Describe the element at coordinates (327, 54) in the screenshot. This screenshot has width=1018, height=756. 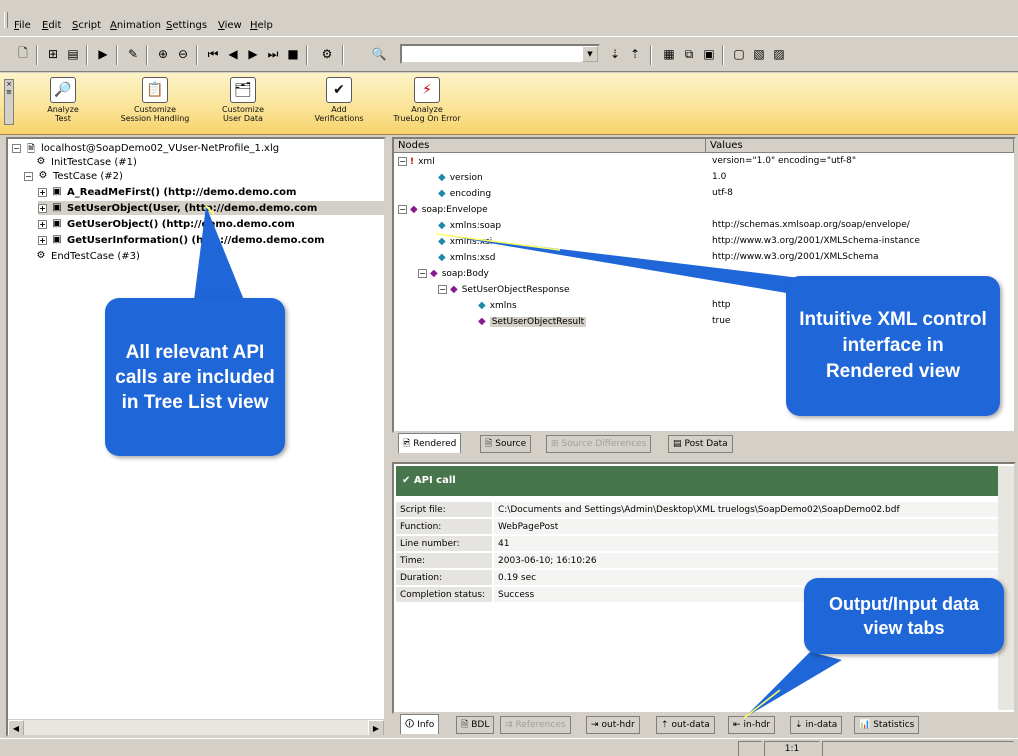
I see `settings-icon: ⚙` at that location.